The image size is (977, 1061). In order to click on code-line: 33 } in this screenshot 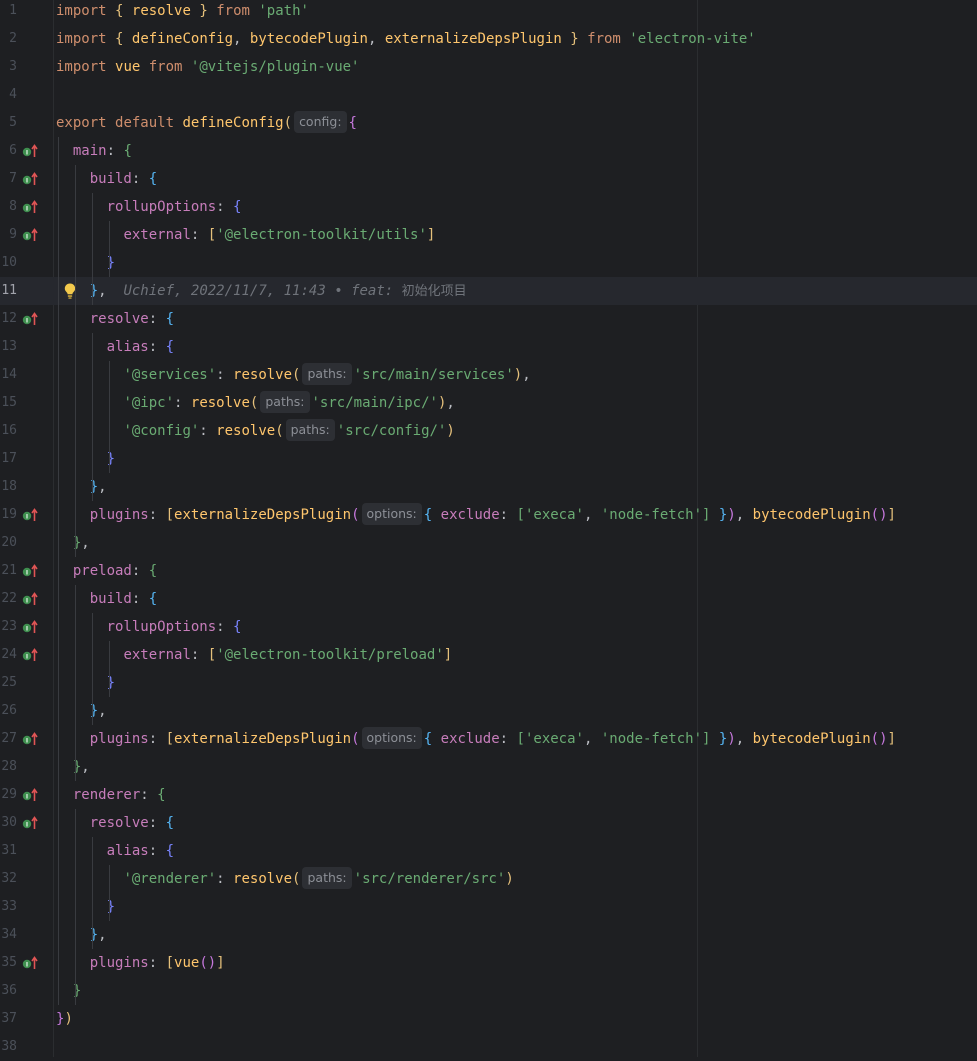, I will do `click(488, 907)`.